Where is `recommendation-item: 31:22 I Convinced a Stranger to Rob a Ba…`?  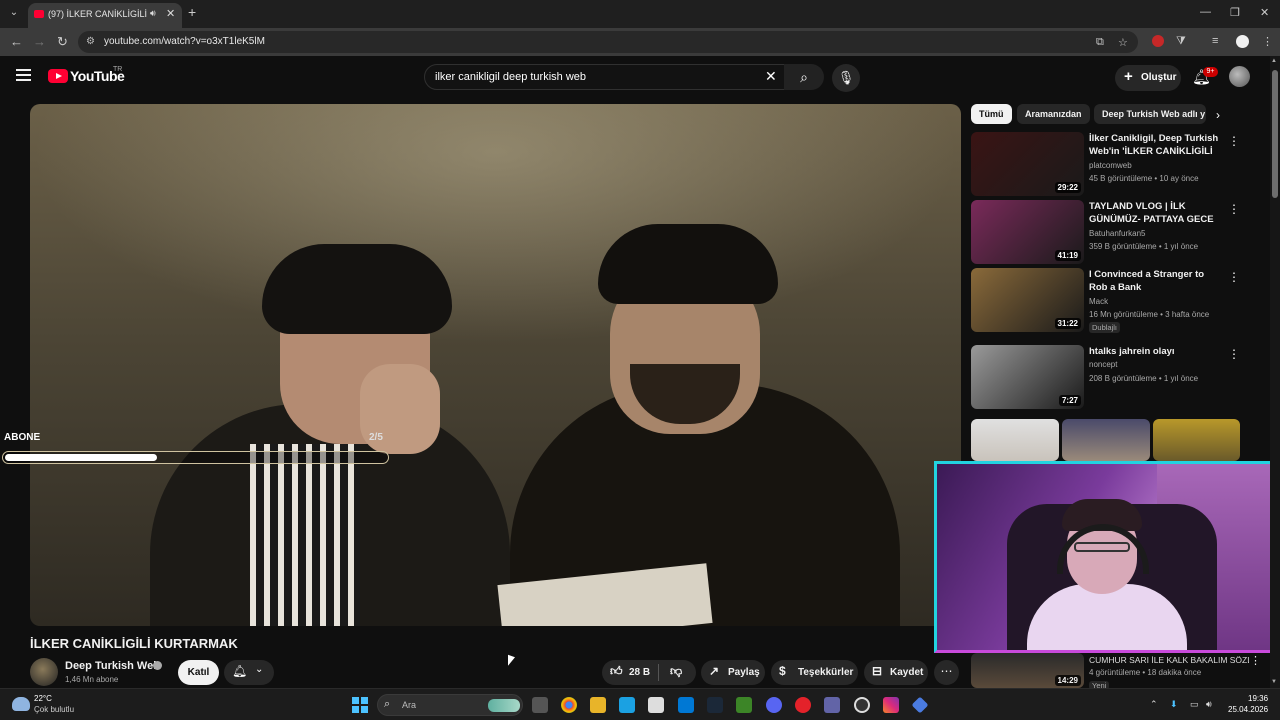
recommendation-item: 31:22 I Convinced a Stranger to Rob a Ba… is located at coordinates (1116, 300).